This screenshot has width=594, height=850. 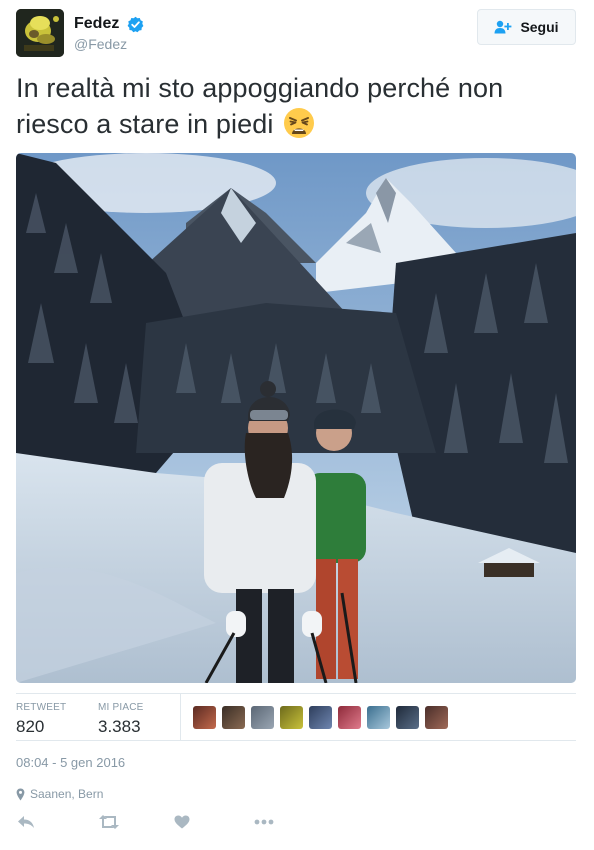 I want to click on add-user-icon, so click(x=503, y=27).